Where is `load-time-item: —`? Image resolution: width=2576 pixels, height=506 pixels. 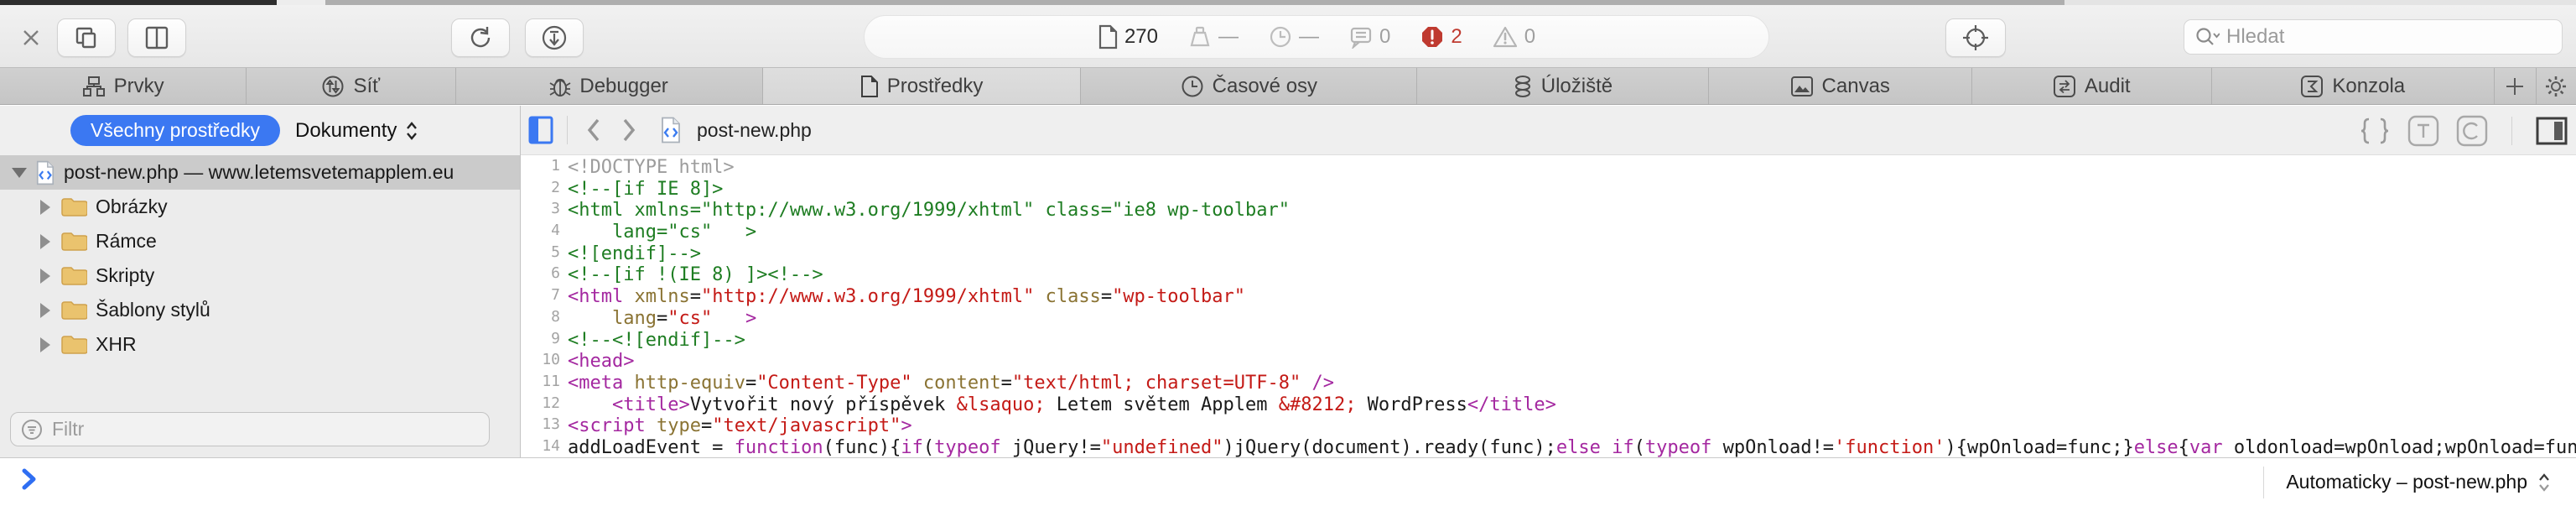
load-time-item: — is located at coordinates (1294, 37).